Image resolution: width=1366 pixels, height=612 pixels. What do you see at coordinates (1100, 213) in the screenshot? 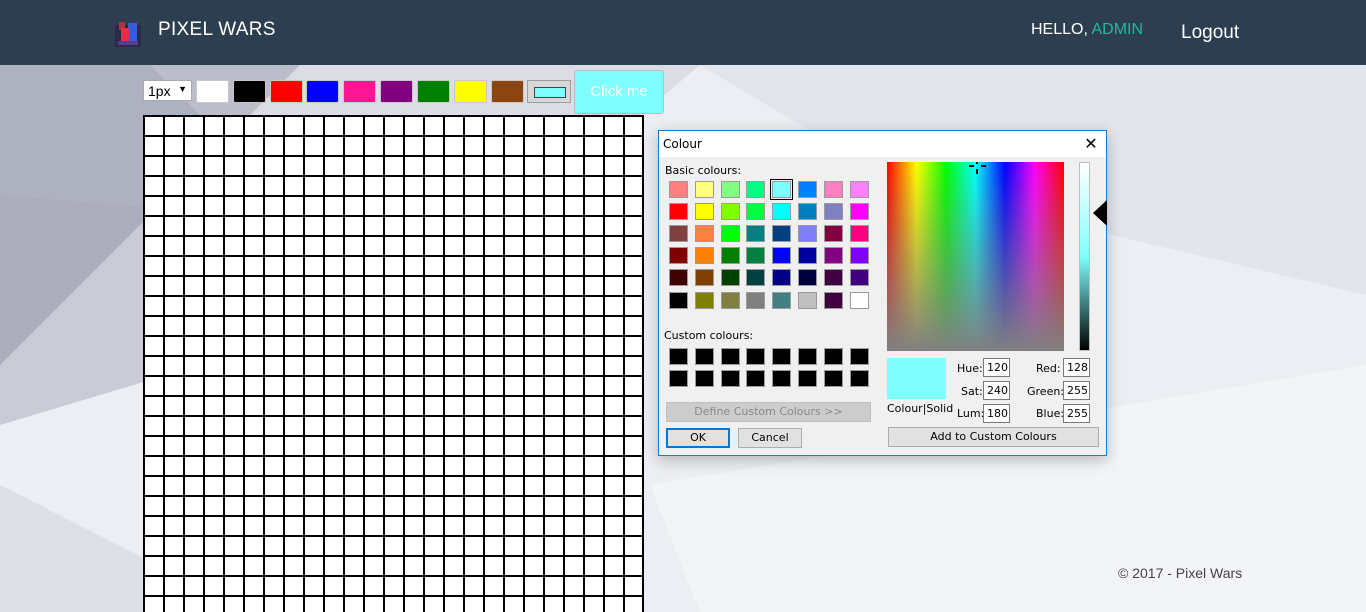
I see `luminance-pointer-icon` at bounding box center [1100, 213].